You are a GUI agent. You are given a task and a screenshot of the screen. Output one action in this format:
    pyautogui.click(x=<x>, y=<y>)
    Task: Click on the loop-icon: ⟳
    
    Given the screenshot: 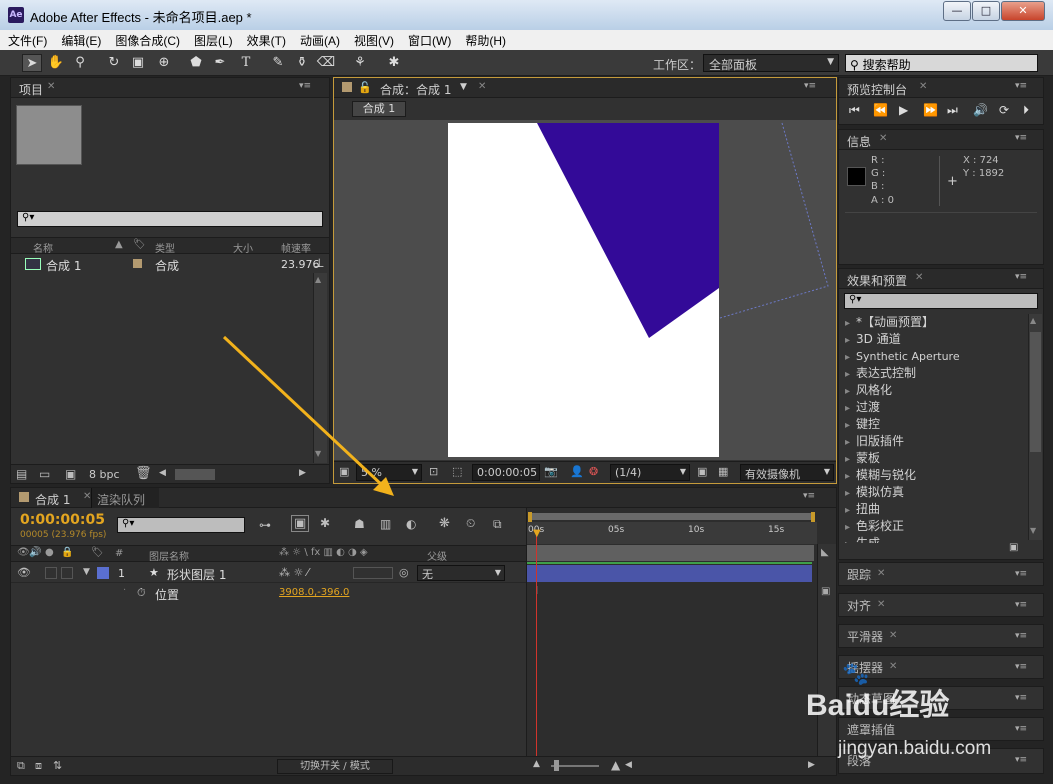 What is the action you would take?
    pyautogui.click(x=1004, y=110)
    